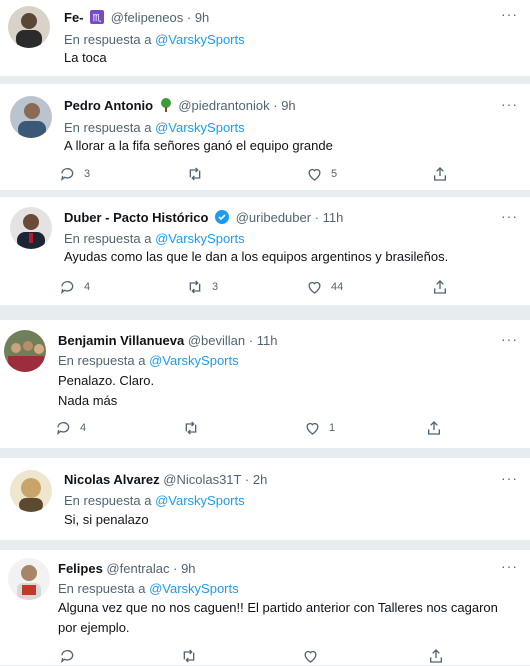 Image resolution: width=530 pixels, height=666 pixels. Describe the element at coordinates (256, 428) in the screenshot. I see `action-bar: 4 1` at that location.